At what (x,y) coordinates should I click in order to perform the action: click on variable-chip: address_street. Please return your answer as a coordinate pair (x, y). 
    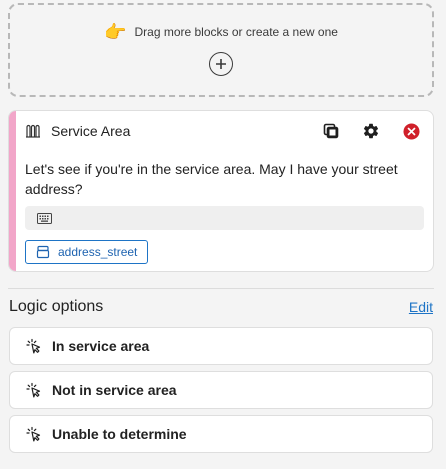
    Looking at the image, I should click on (87, 252).